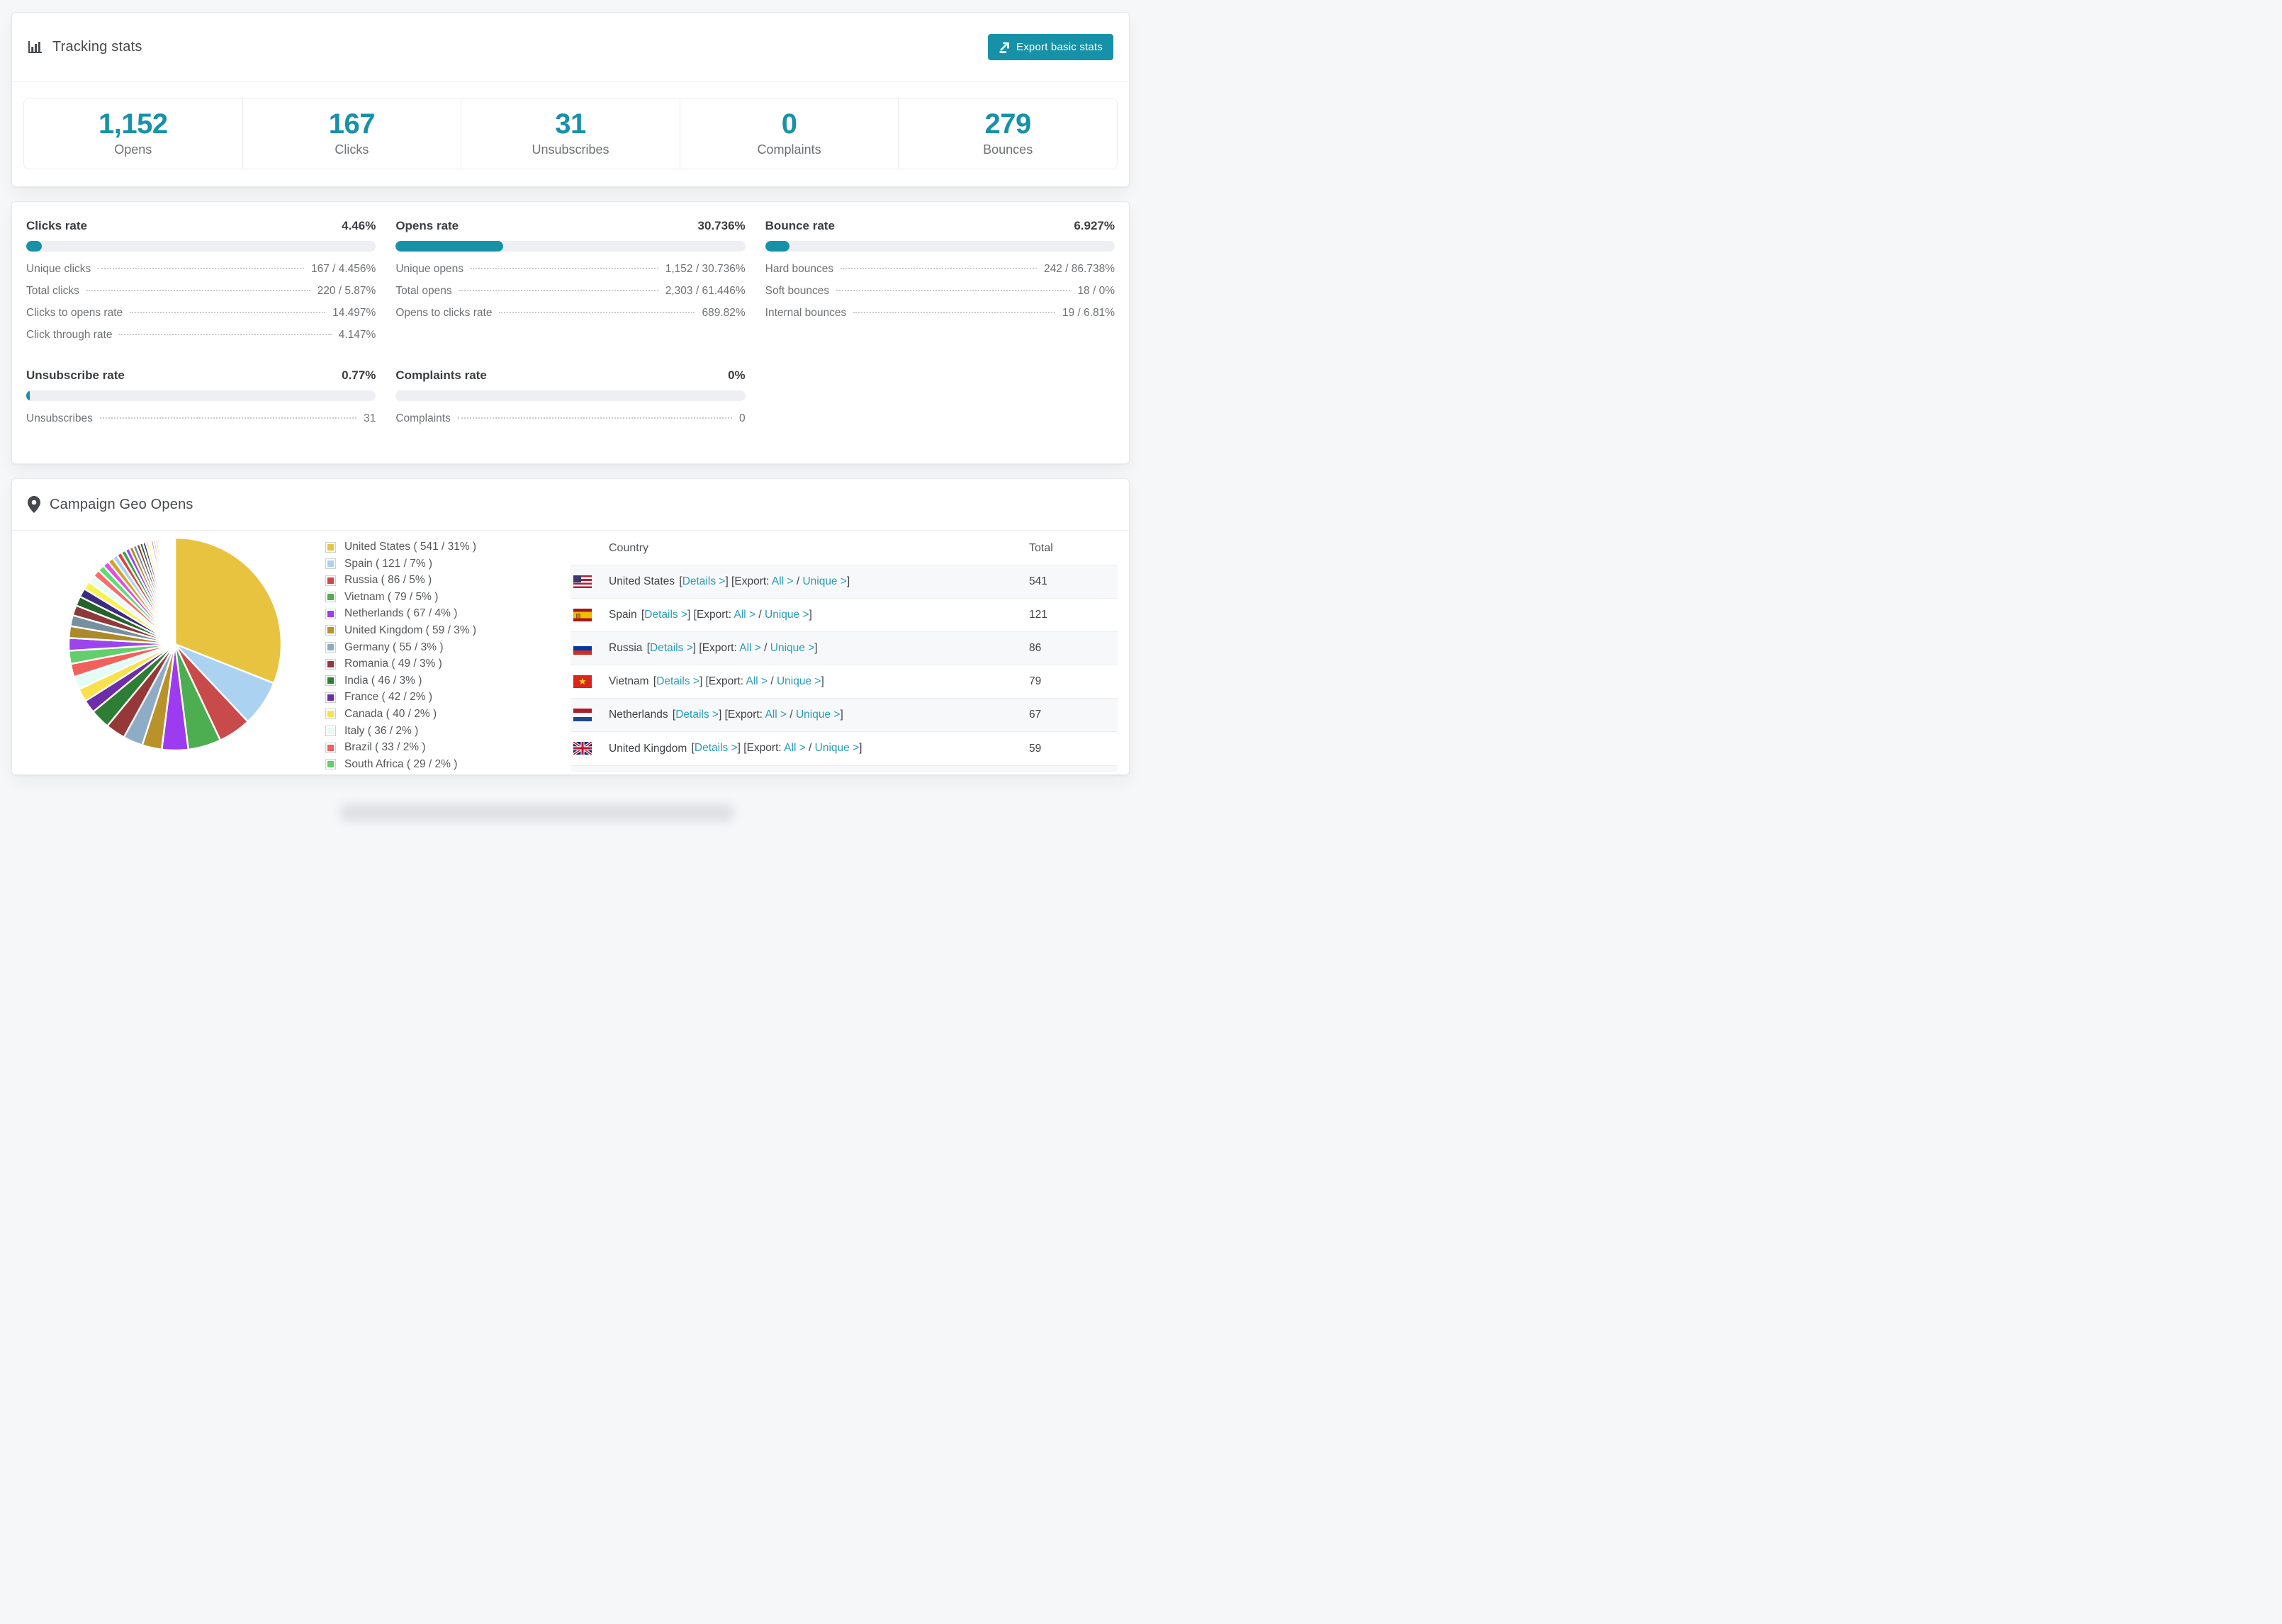 The height and width of the screenshot is (1624, 2282). I want to click on rate-stat-value: 242 / 86.738%, so click(1079, 269).